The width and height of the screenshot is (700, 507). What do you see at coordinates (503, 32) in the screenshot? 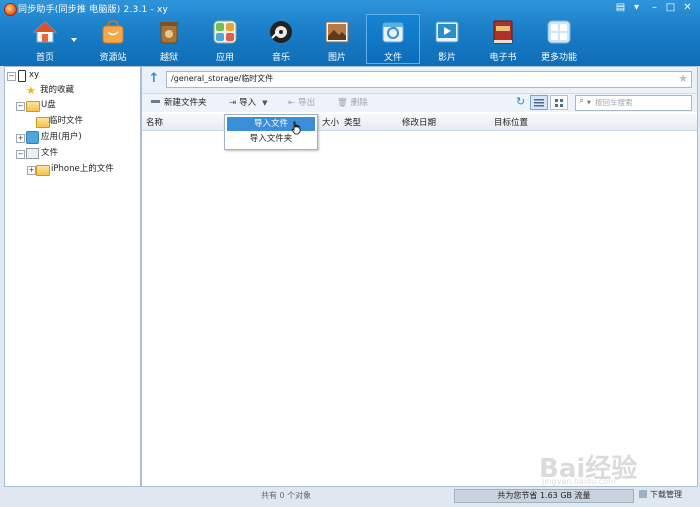
I see `ebook-icon` at bounding box center [503, 32].